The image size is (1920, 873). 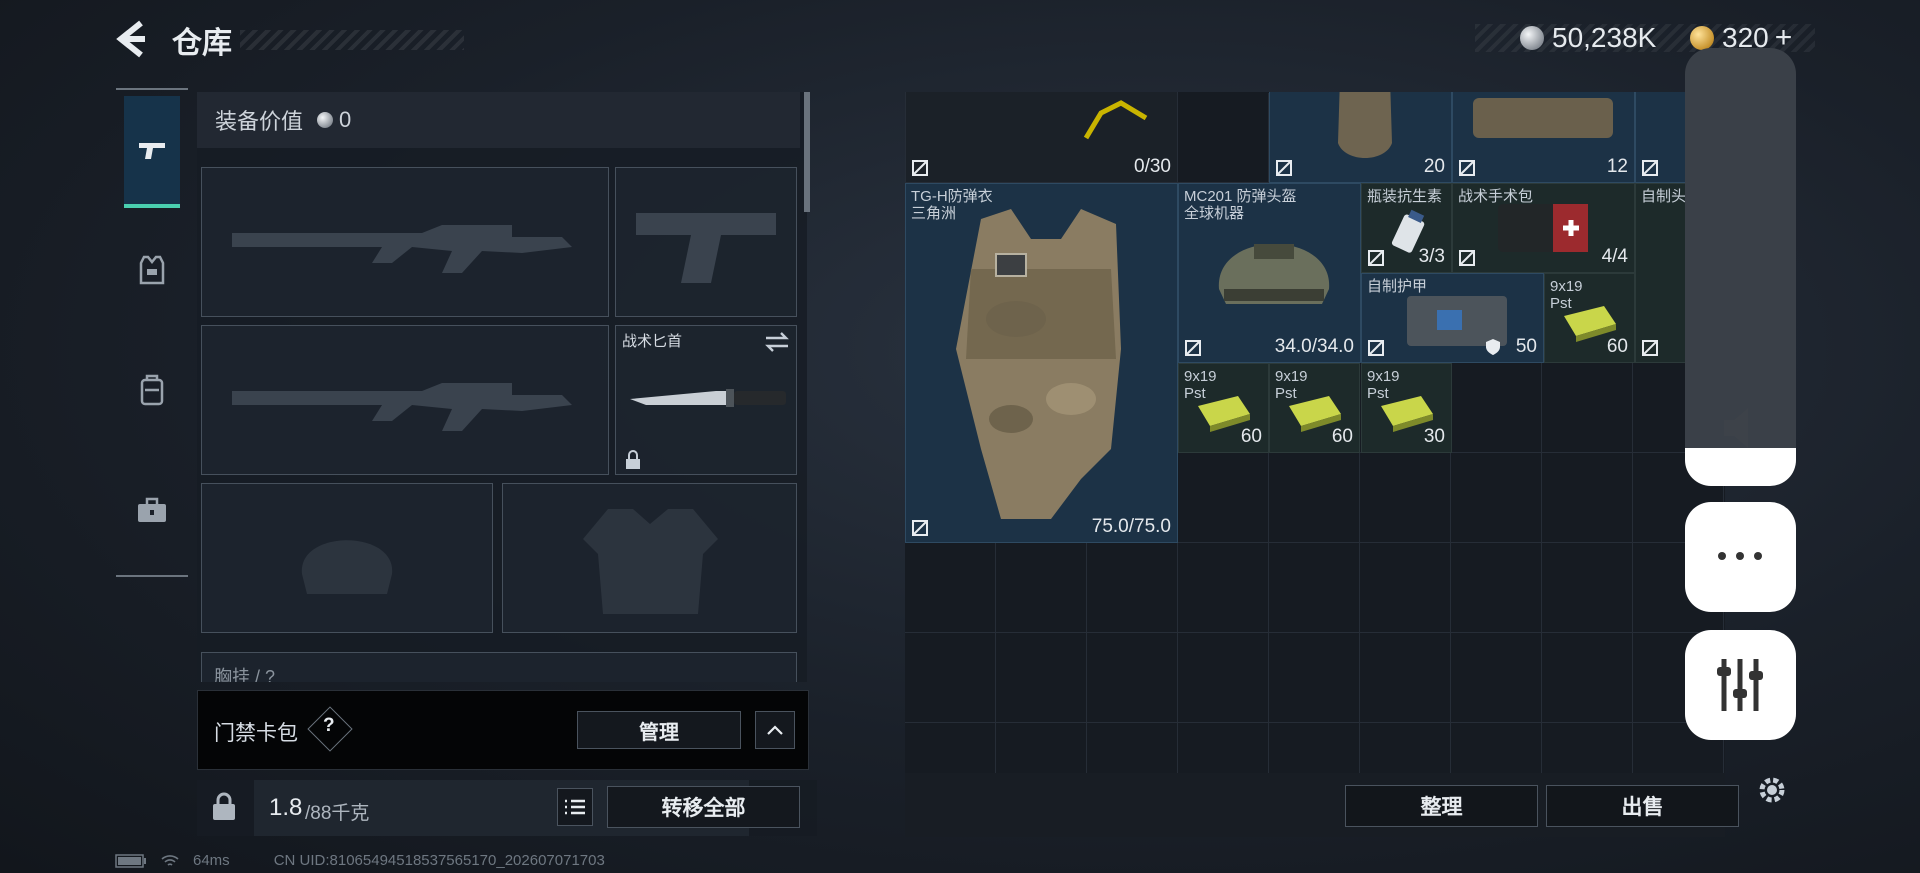 What do you see at coordinates (256, 733) in the screenshot?
I see `keycard-label: 门禁卡包` at bounding box center [256, 733].